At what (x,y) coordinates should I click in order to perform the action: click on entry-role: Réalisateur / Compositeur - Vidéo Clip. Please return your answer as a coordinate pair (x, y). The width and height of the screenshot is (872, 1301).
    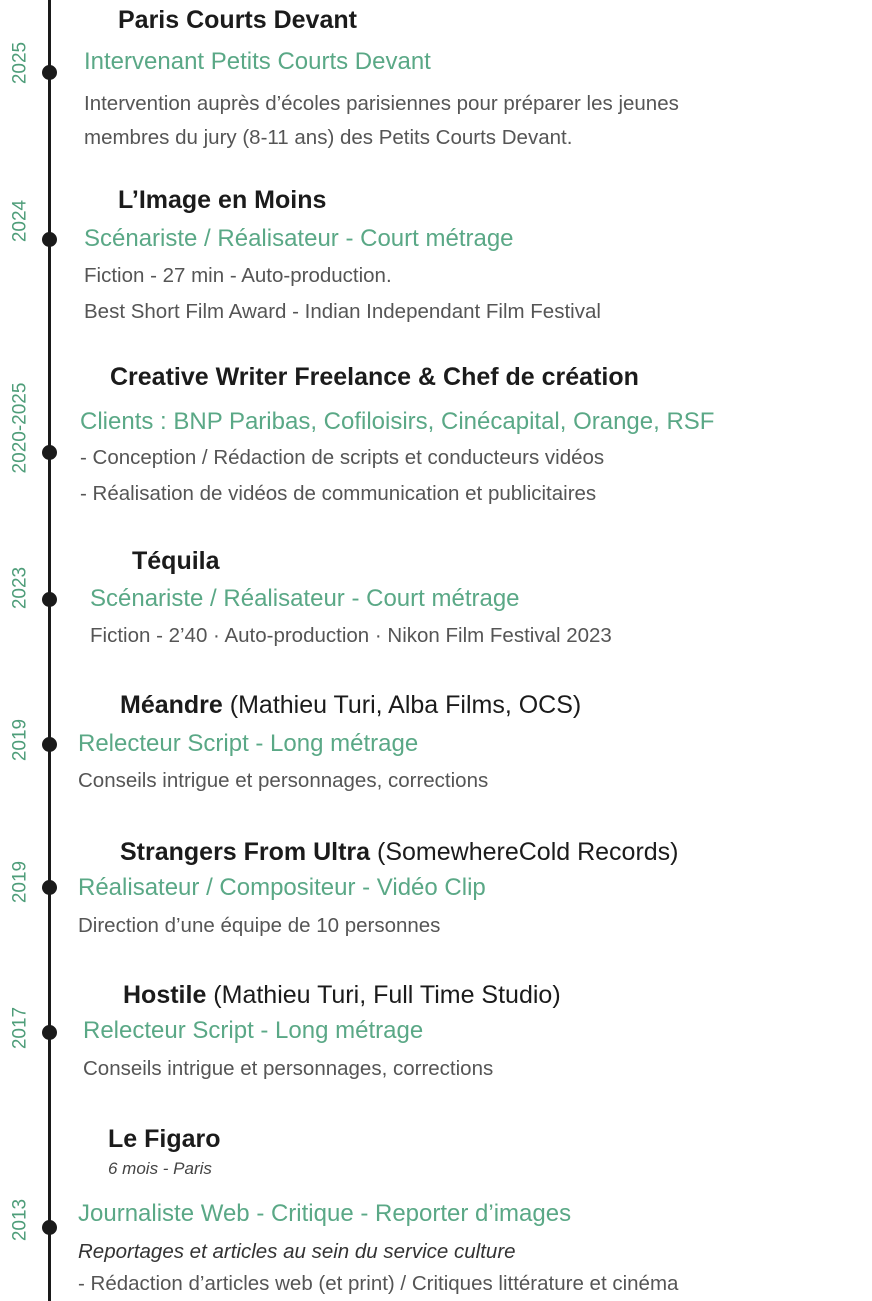
    Looking at the image, I should click on (282, 887).